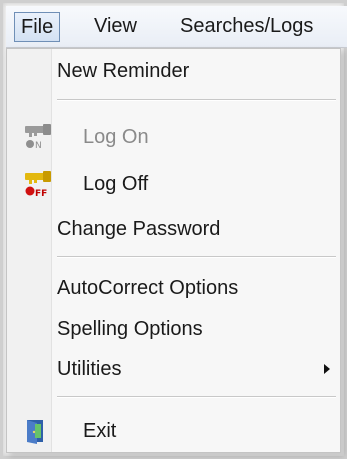 The image size is (347, 459). Describe the element at coordinates (29, 250) in the screenshot. I see `icon-gutter` at that location.